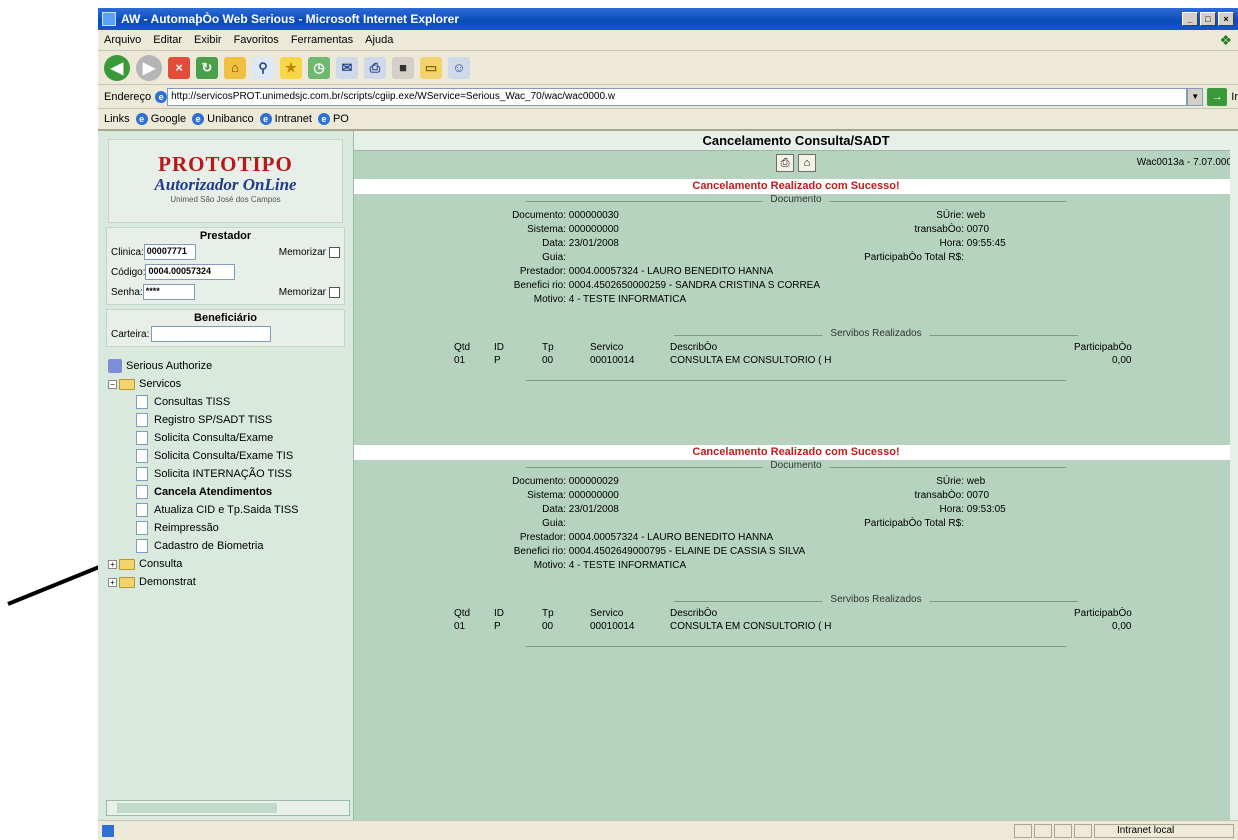  What do you see at coordinates (223, 119) in the screenshot?
I see `link-unibanco: e Unibanco` at bounding box center [223, 119].